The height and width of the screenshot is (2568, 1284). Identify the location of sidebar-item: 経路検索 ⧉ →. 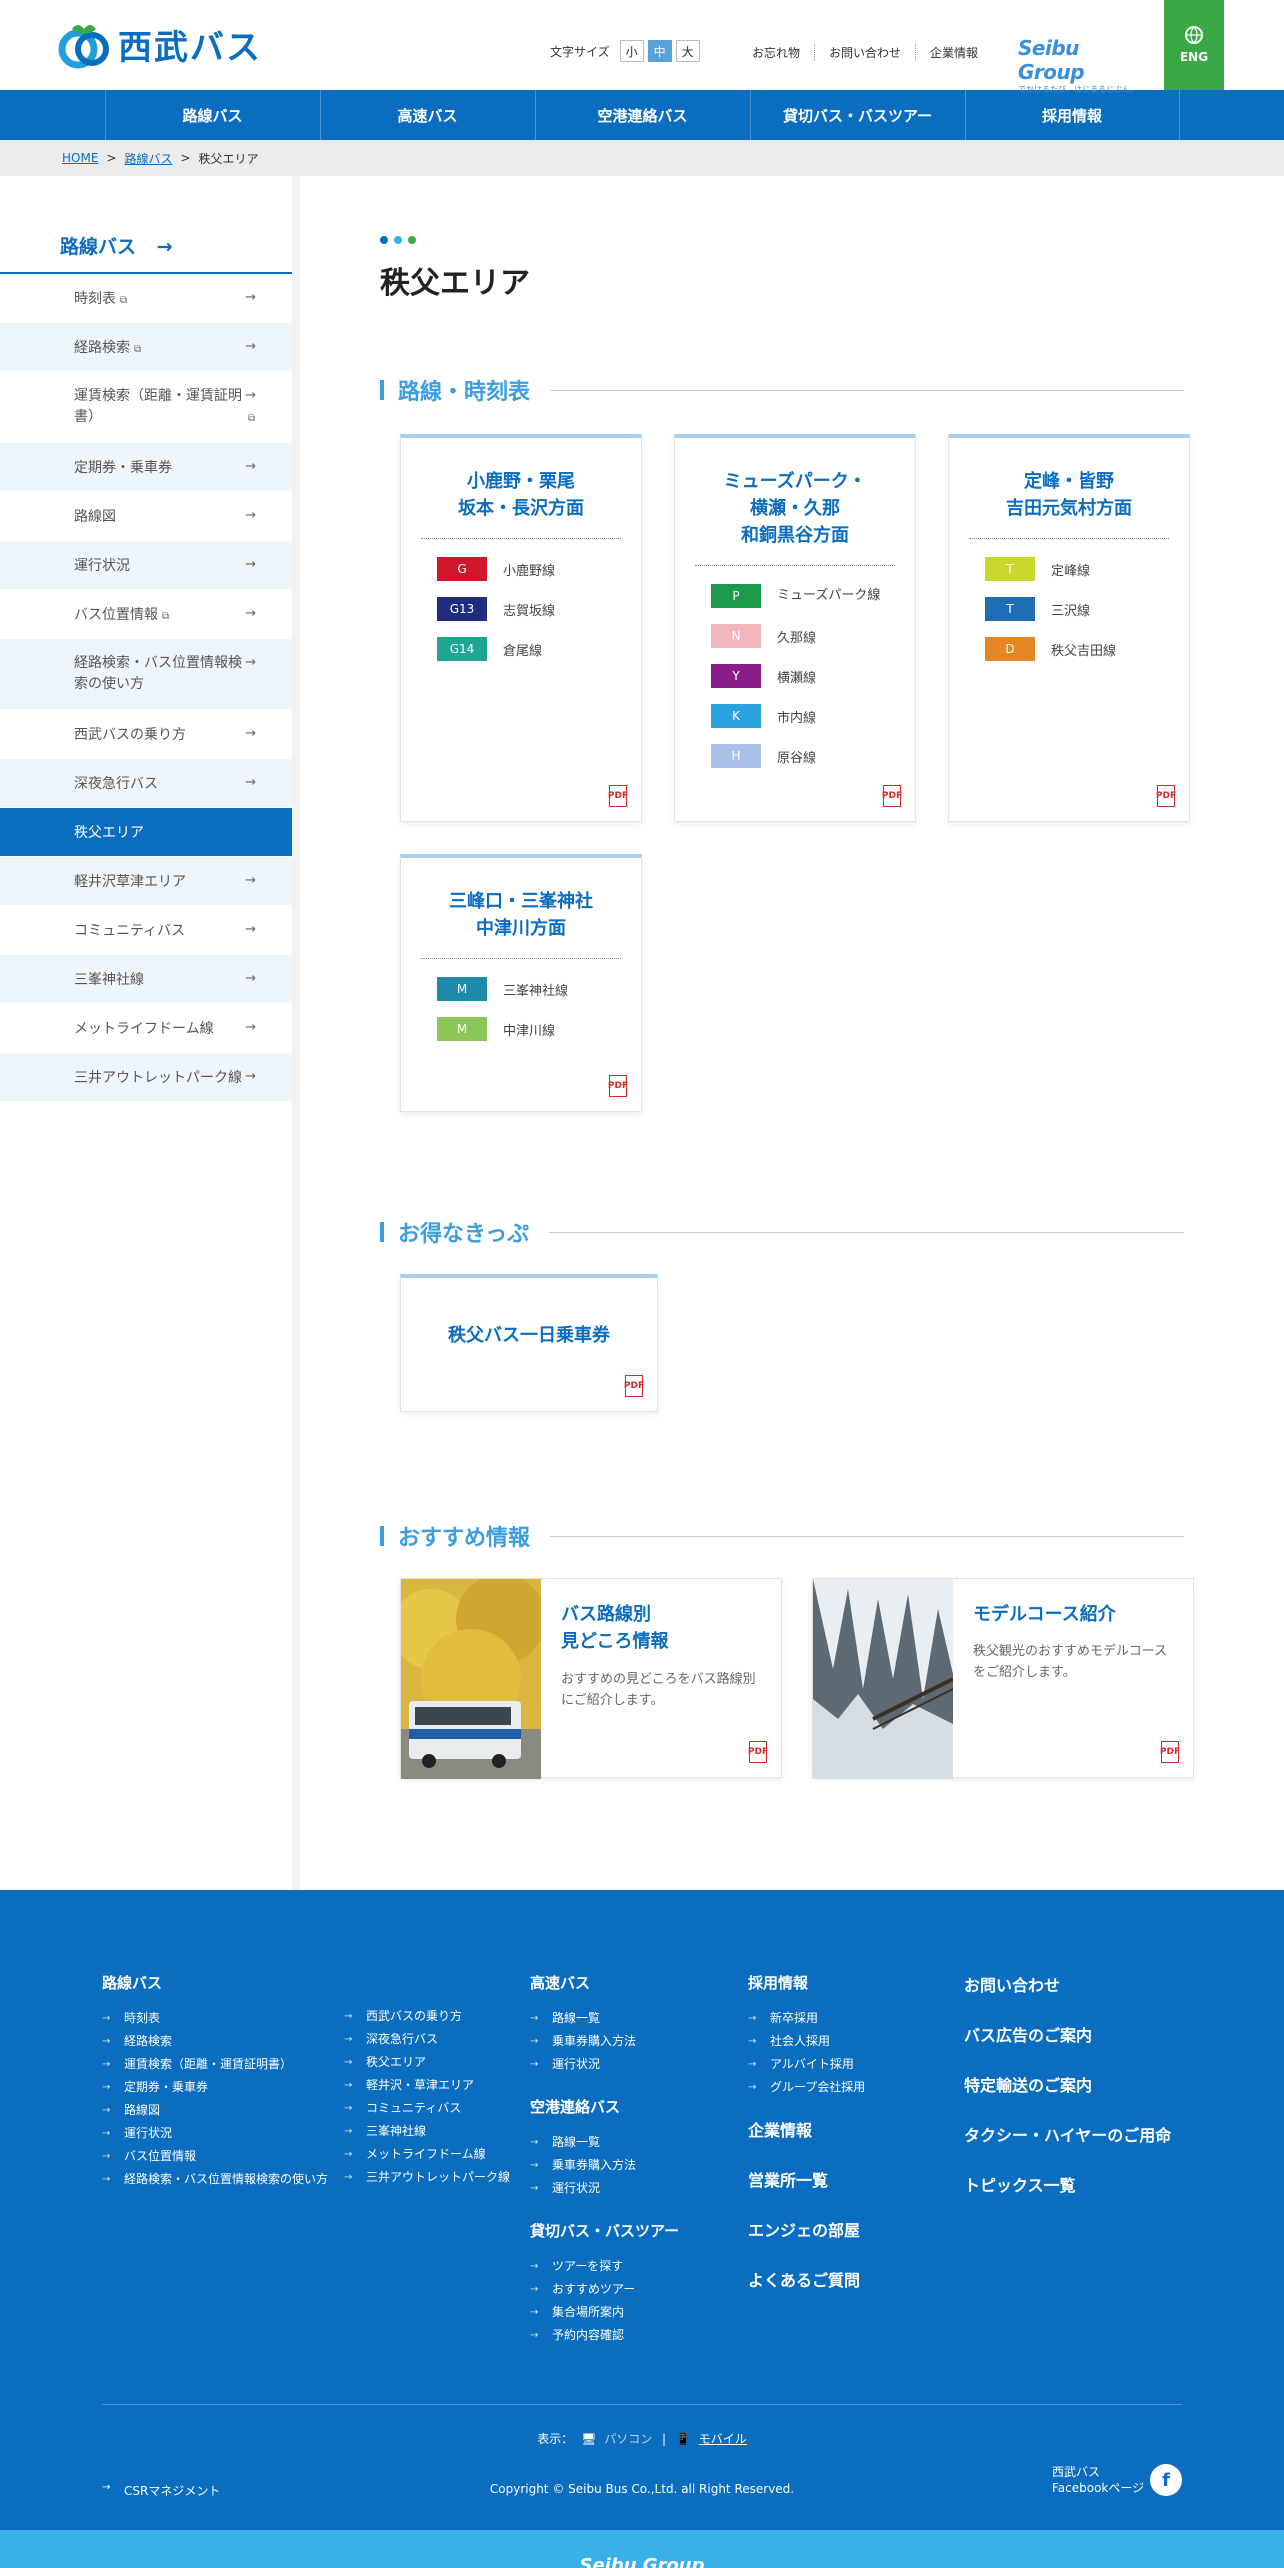
(146, 347).